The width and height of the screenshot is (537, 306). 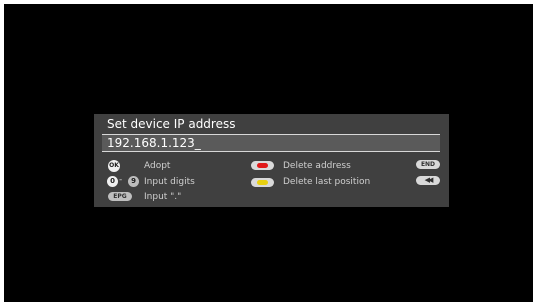 I want to click on input-dot-label: Input ".", so click(x=163, y=197).